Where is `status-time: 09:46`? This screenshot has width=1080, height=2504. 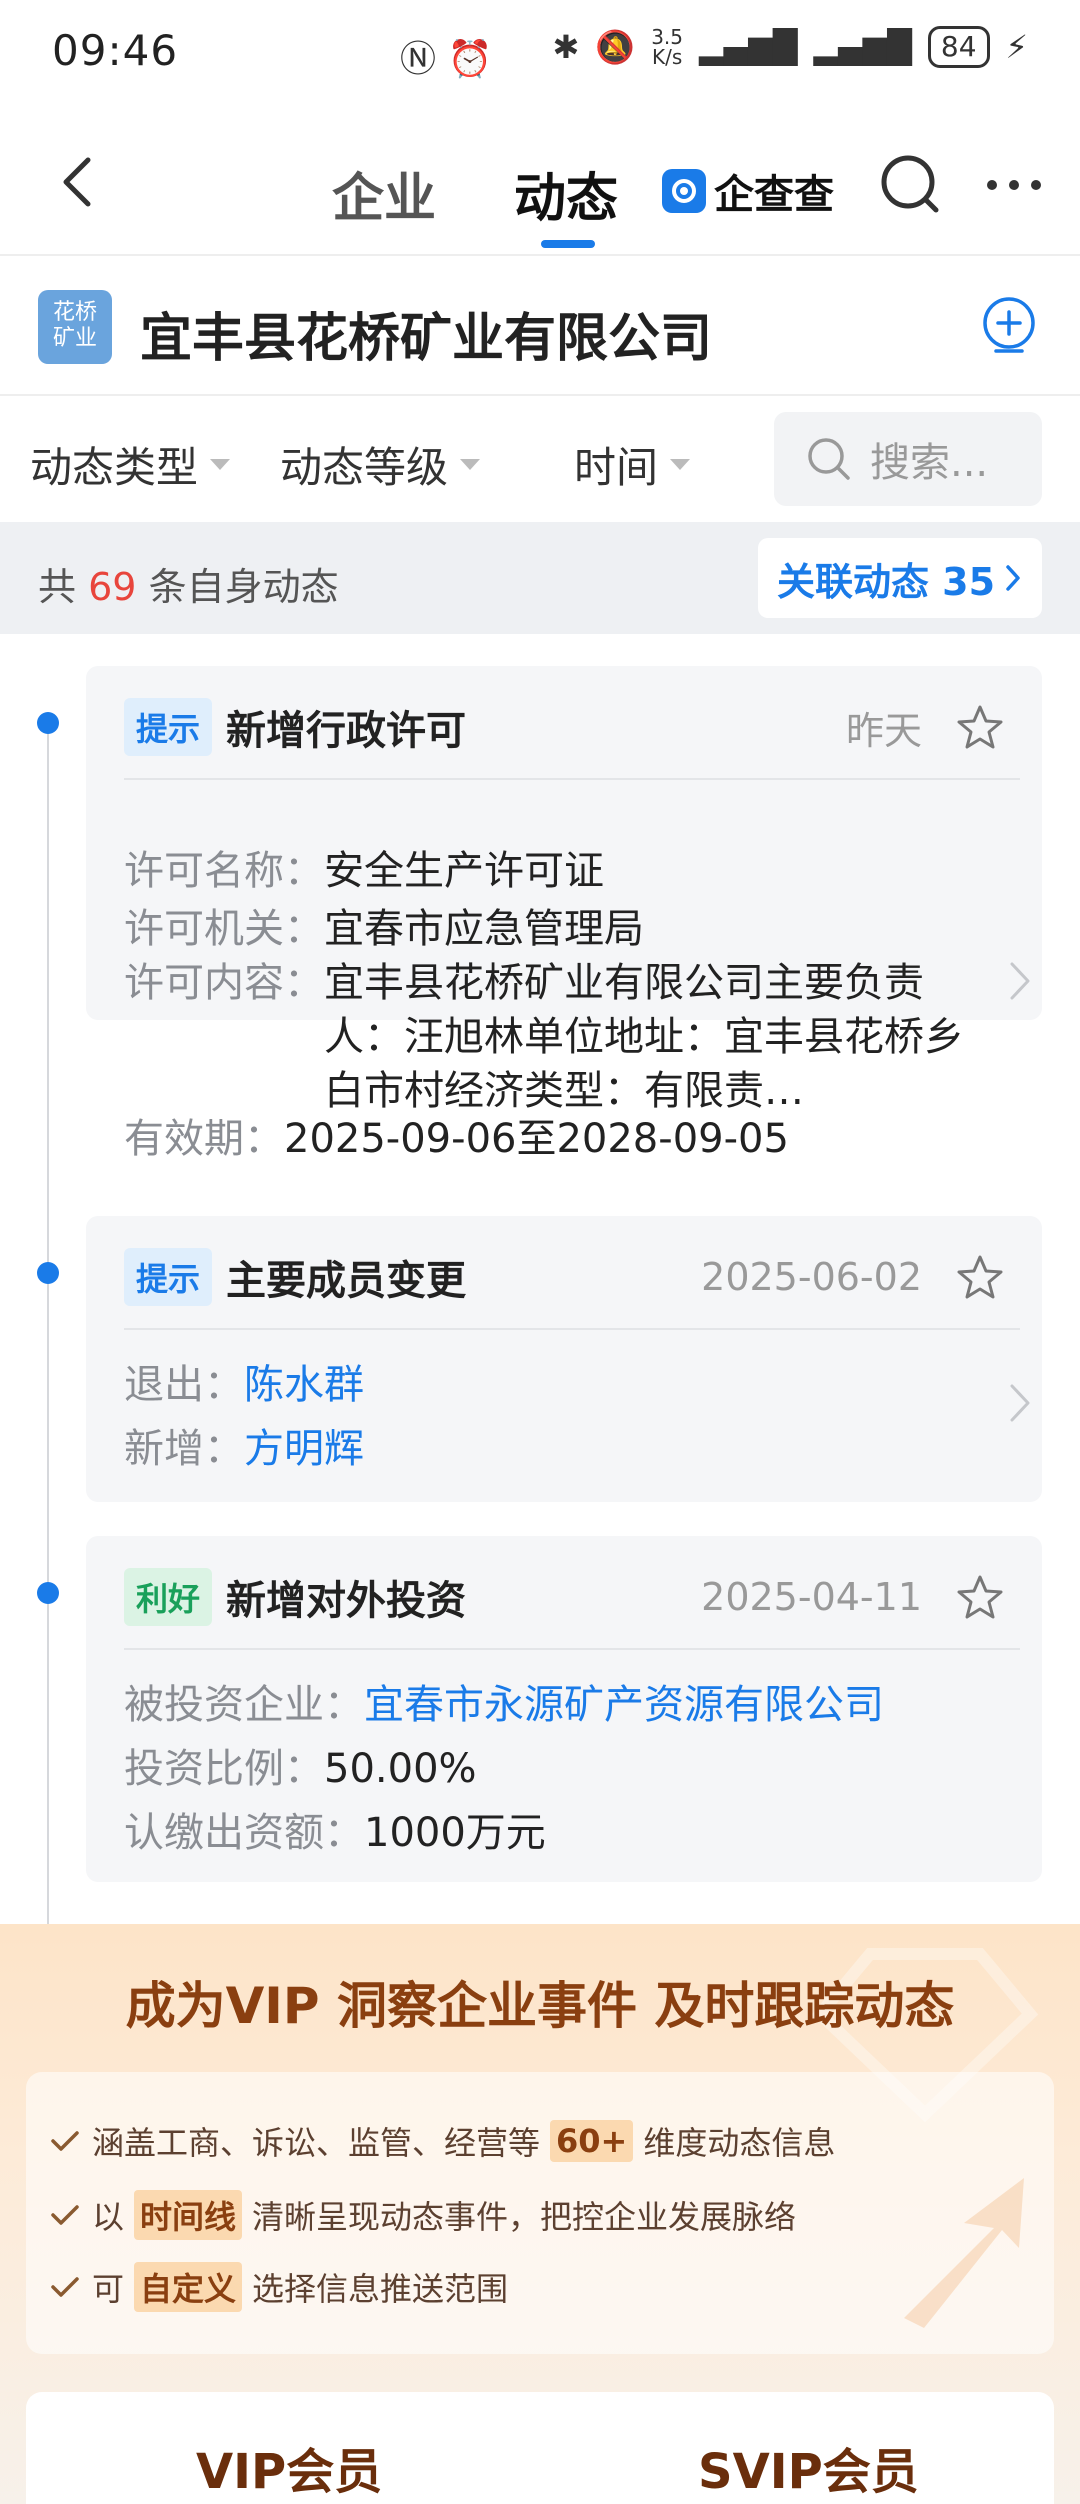 status-time: 09:46 is located at coordinates (115, 50).